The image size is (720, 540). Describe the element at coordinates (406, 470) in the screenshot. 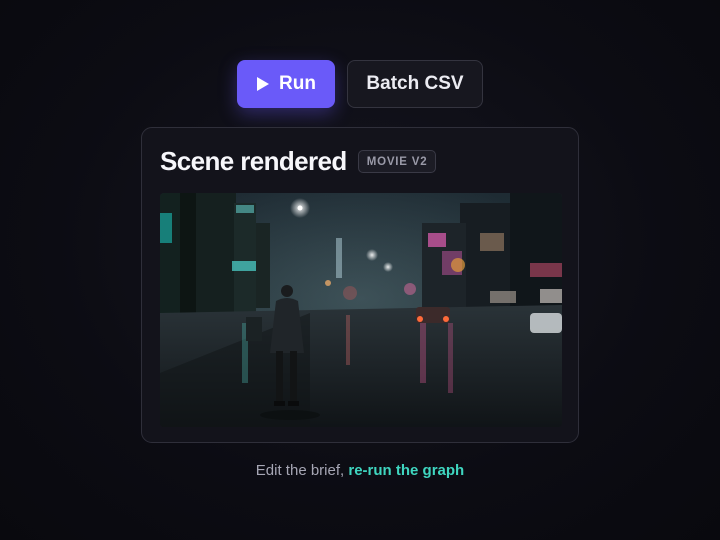

I see `rerun-graph-link: re-run the graph` at that location.